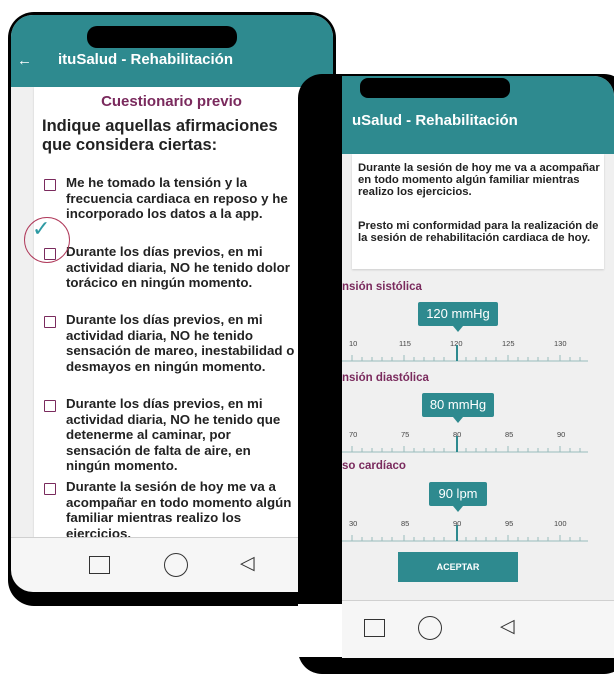 Image resolution: width=614 pixels, height=674 pixels. I want to click on app-title: uSalud - Rehabilitación, so click(435, 120).